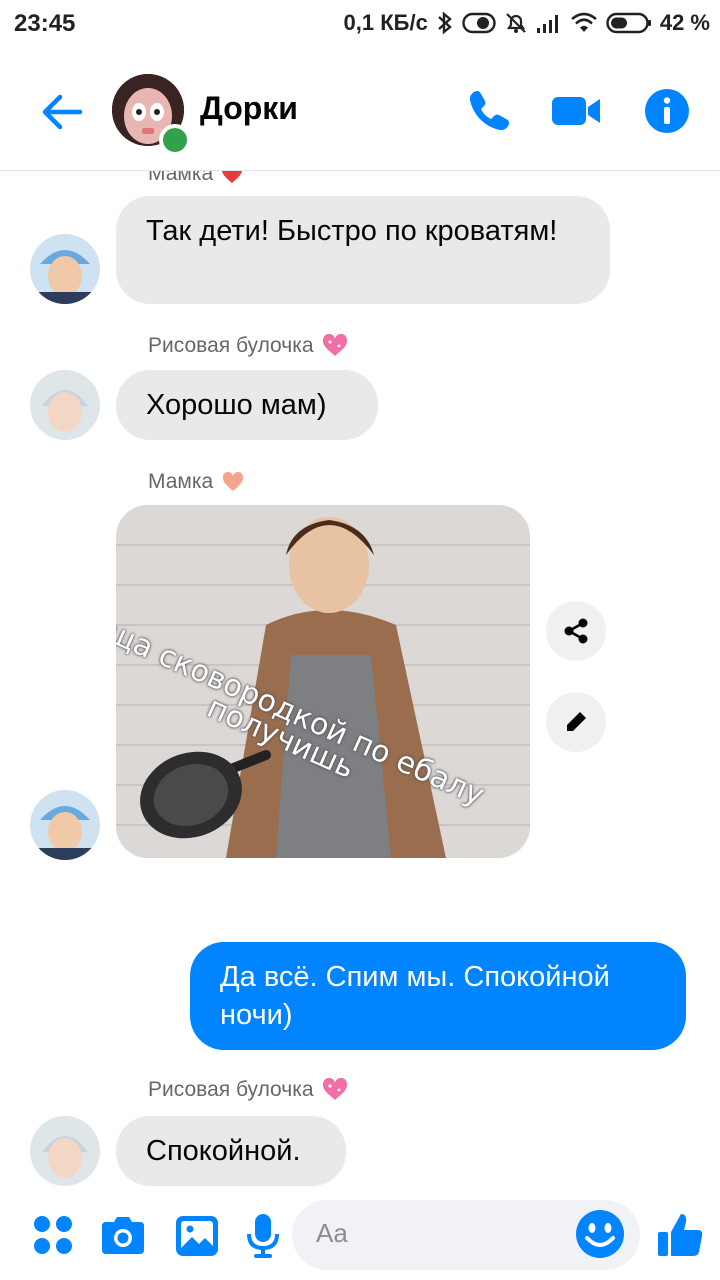 This screenshot has height=1280, width=720. I want to click on message-bubble: Хорошо мам), so click(247, 405).